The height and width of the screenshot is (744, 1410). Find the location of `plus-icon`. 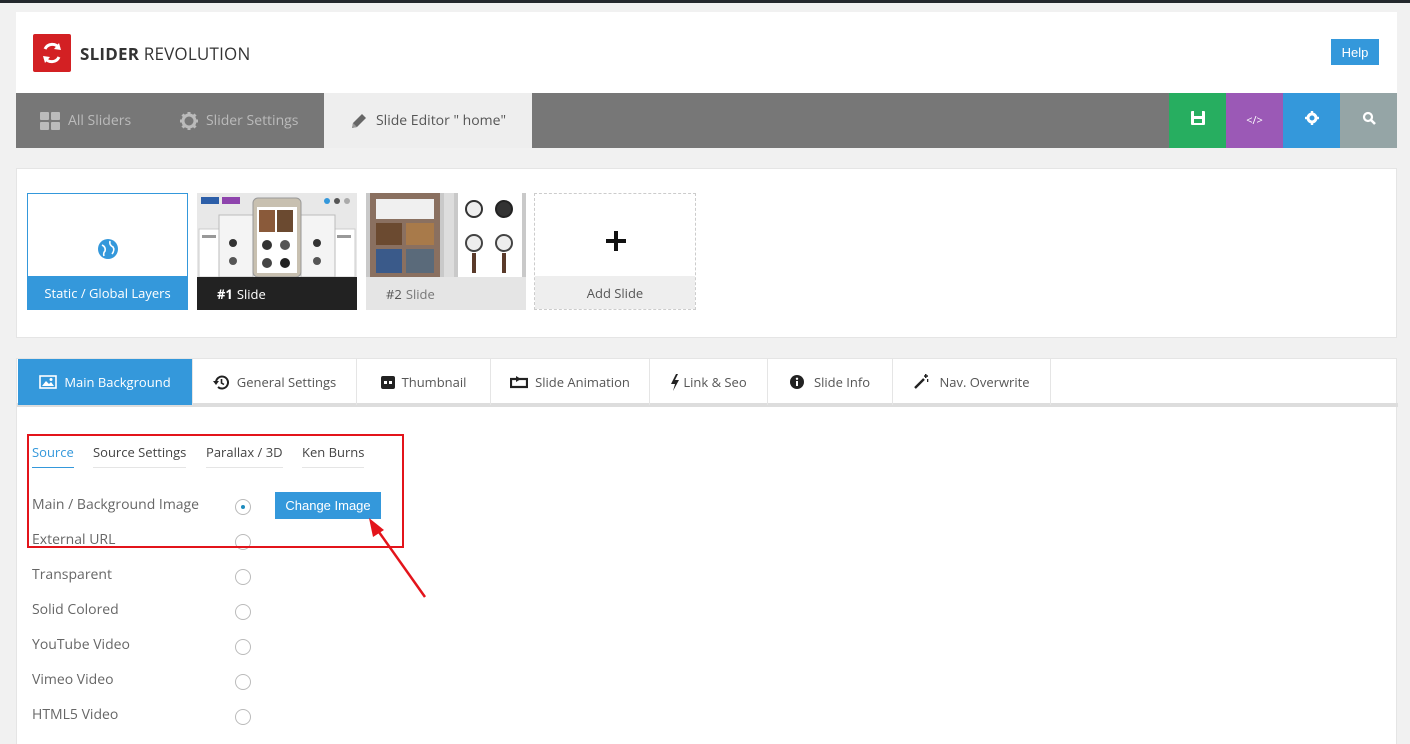

plus-icon is located at coordinates (616, 243).